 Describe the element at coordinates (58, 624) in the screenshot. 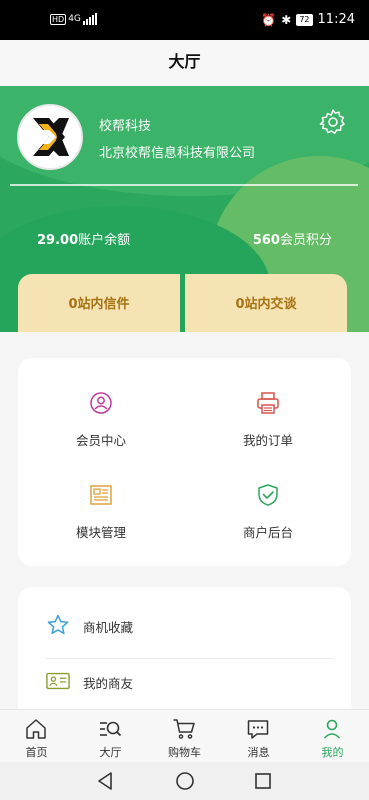

I see `star-icon` at that location.